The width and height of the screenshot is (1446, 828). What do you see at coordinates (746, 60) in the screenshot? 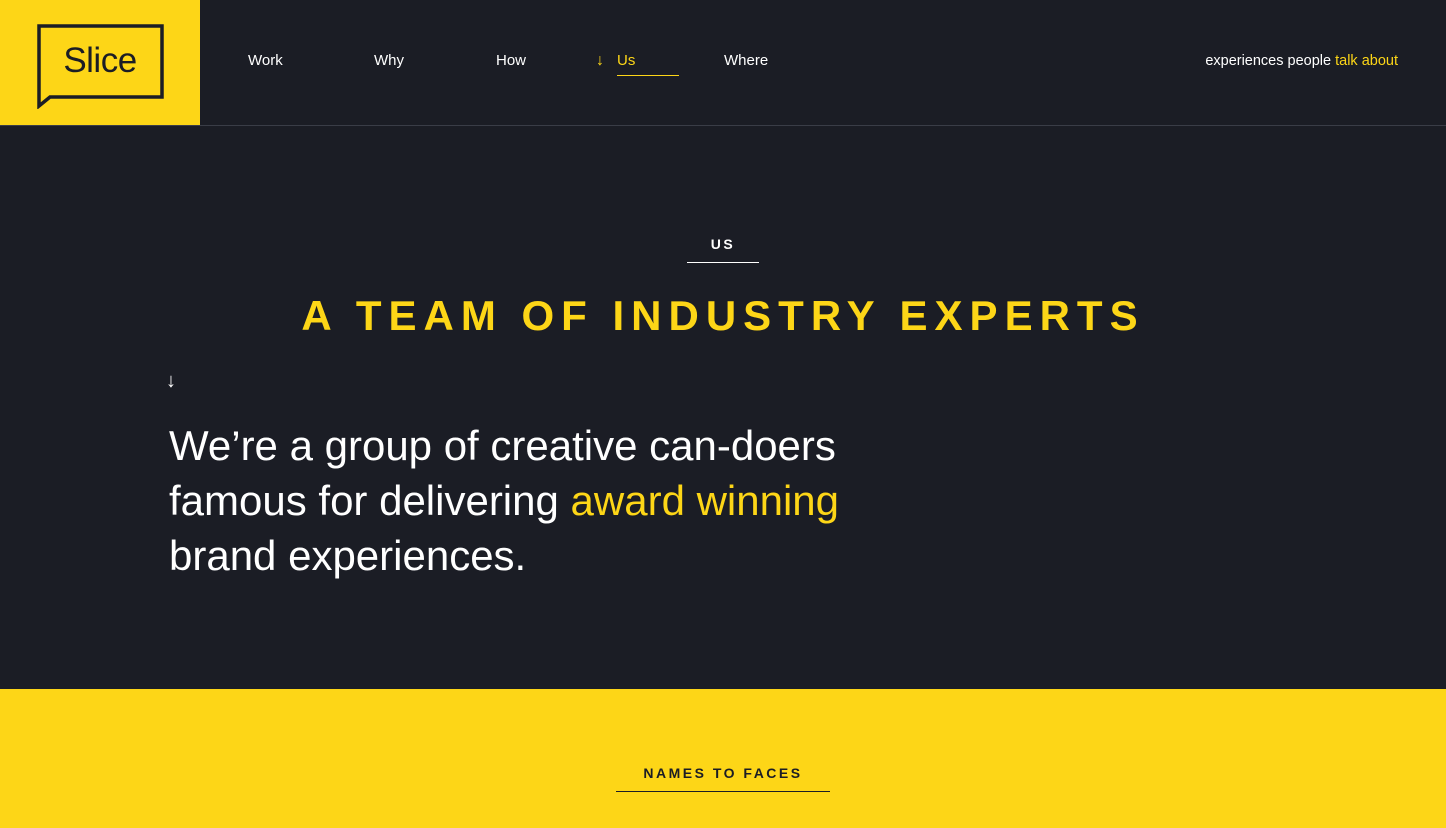
I see `nav-item-where: Where` at bounding box center [746, 60].